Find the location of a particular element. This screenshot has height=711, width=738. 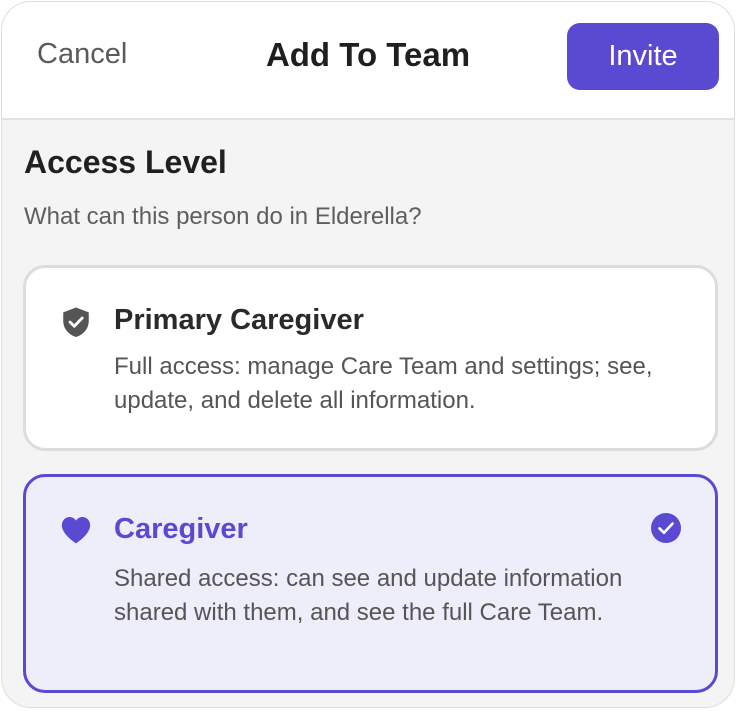

cancel-button: Cancel is located at coordinates (82, 54).